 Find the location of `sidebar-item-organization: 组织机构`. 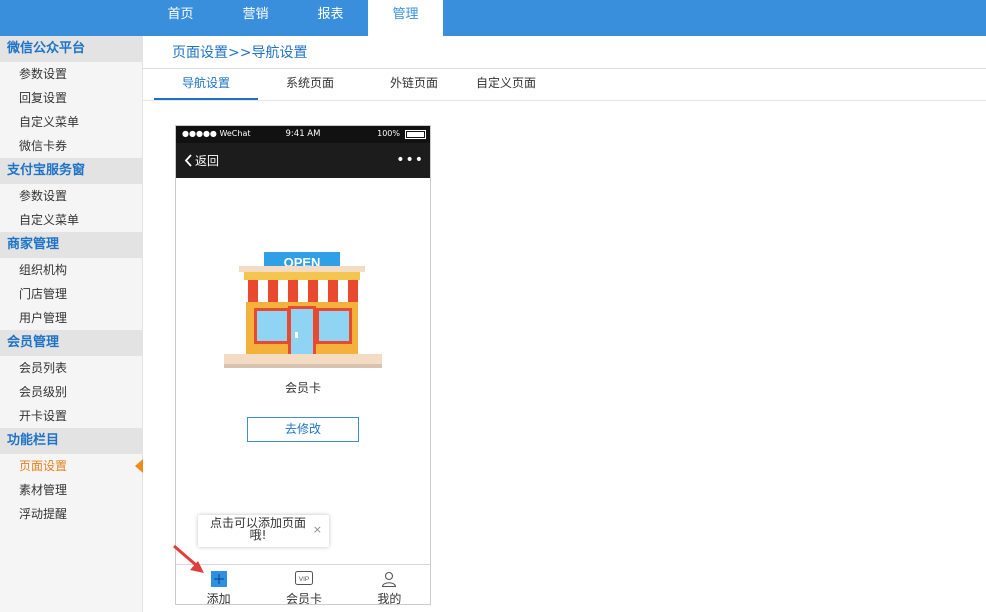

sidebar-item-organization: 组织机构 is located at coordinates (71, 270).